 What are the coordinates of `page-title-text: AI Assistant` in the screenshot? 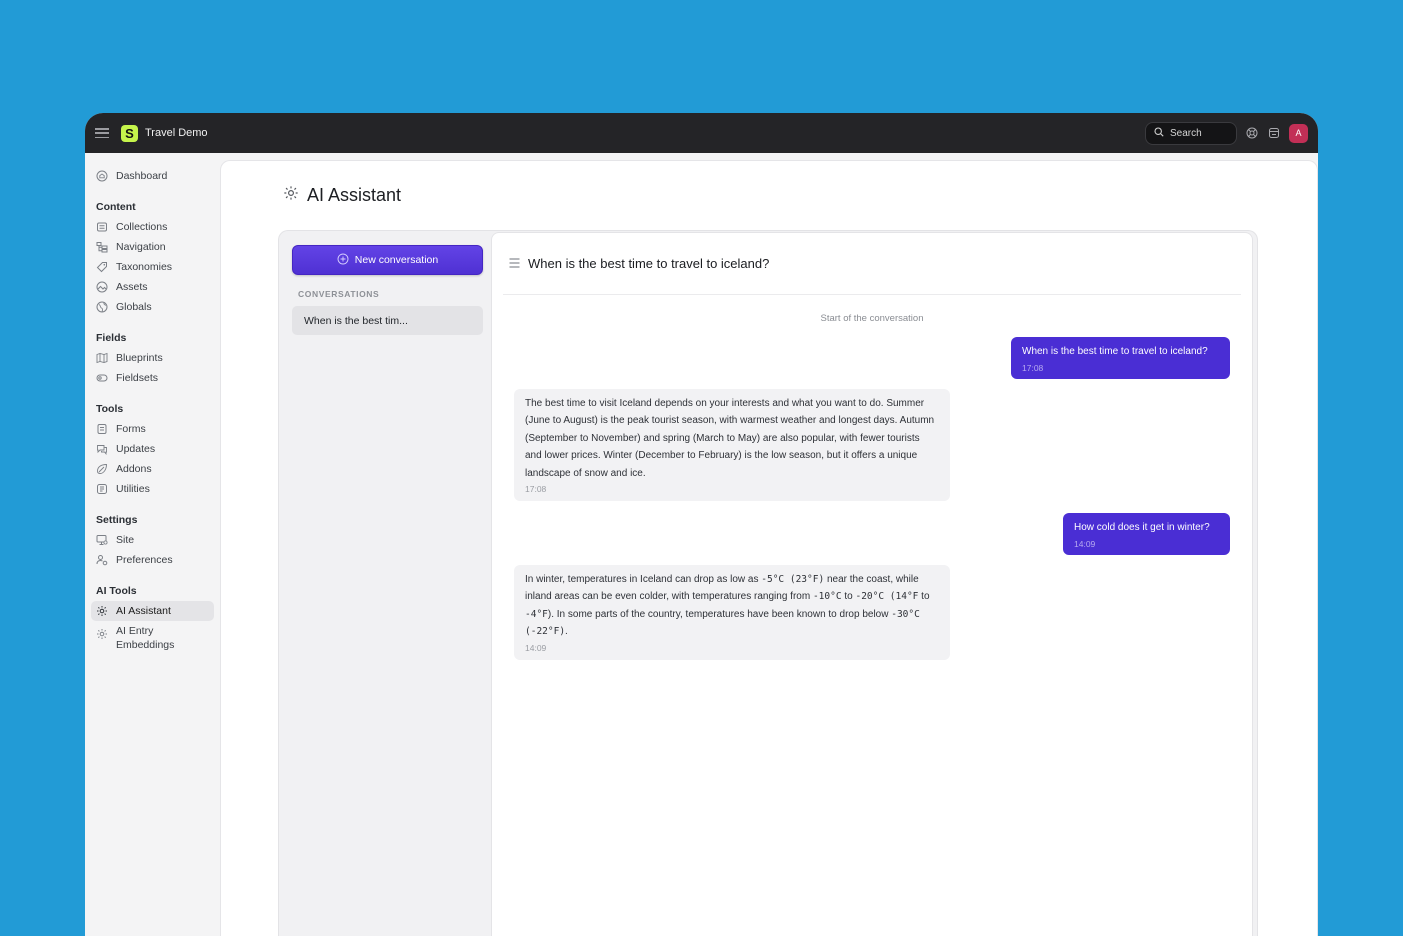 It's located at (354, 195).